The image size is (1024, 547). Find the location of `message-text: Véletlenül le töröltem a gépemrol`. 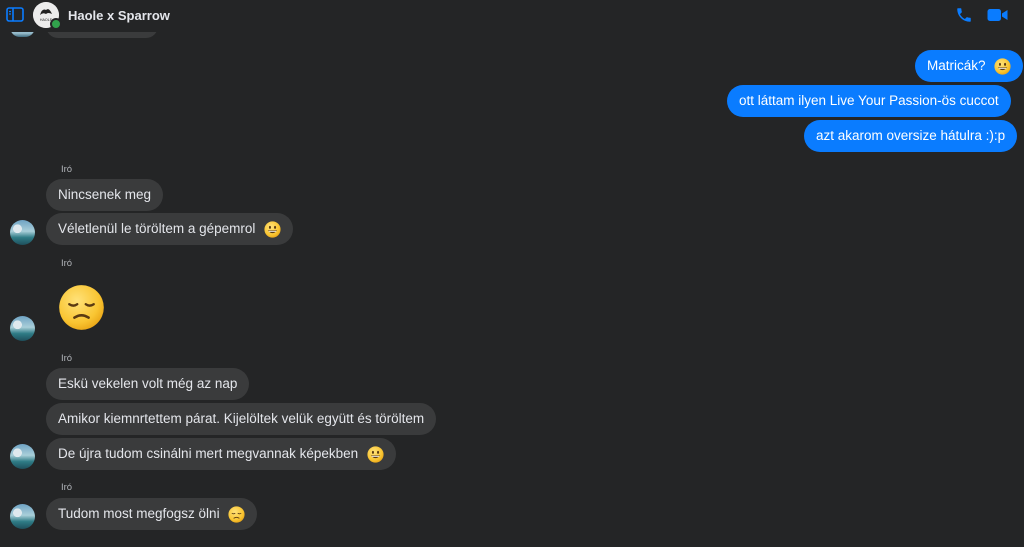

message-text: Véletlenül le töröltem a gépemrol is located at coordinates (159, 228).